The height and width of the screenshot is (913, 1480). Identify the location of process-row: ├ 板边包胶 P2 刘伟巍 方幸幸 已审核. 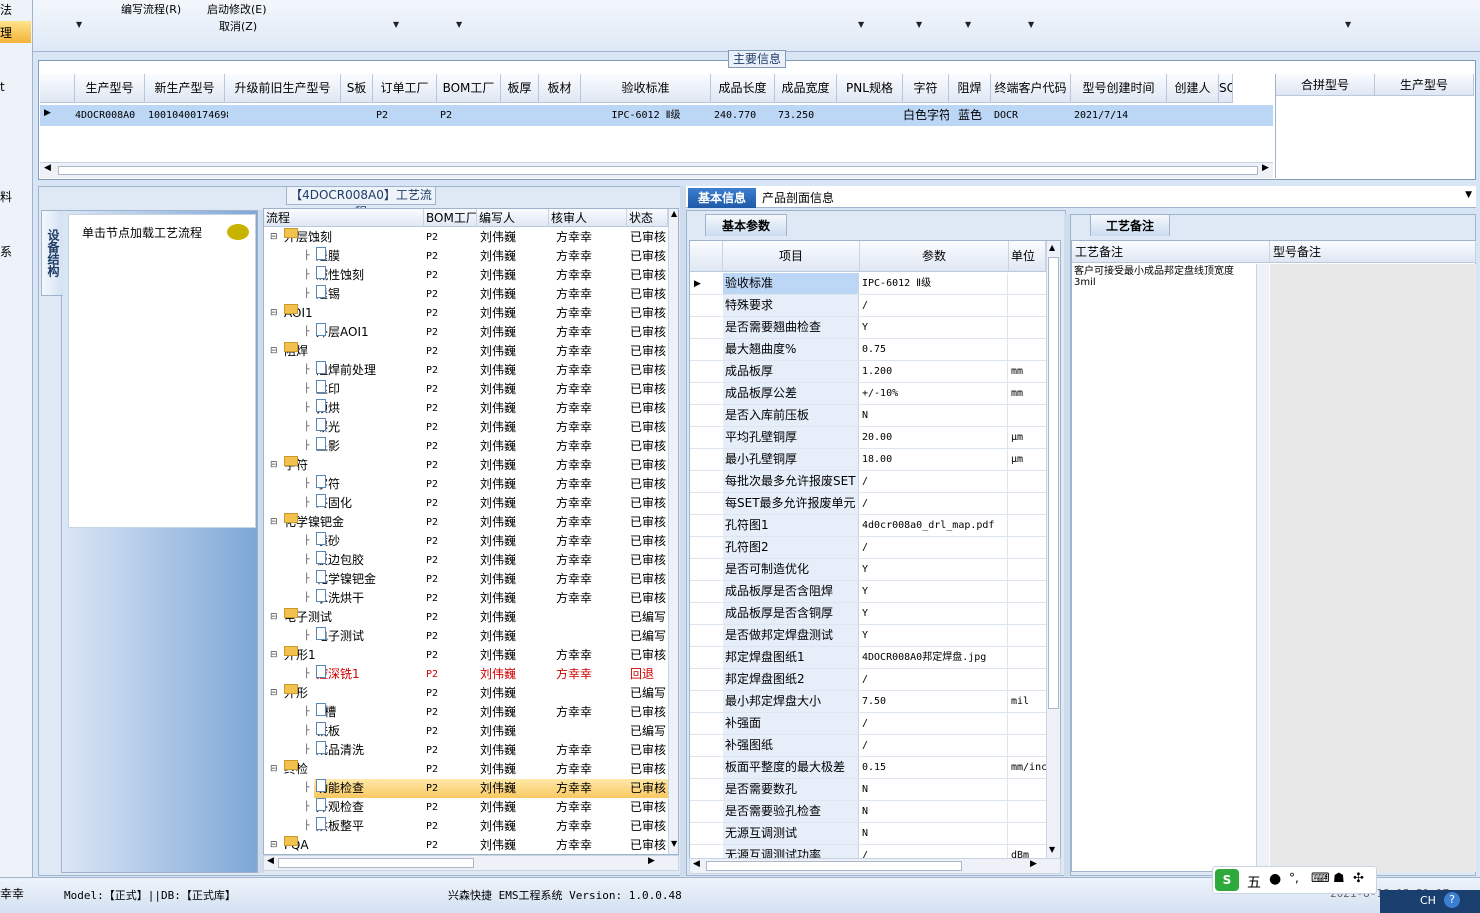
(466, 560).